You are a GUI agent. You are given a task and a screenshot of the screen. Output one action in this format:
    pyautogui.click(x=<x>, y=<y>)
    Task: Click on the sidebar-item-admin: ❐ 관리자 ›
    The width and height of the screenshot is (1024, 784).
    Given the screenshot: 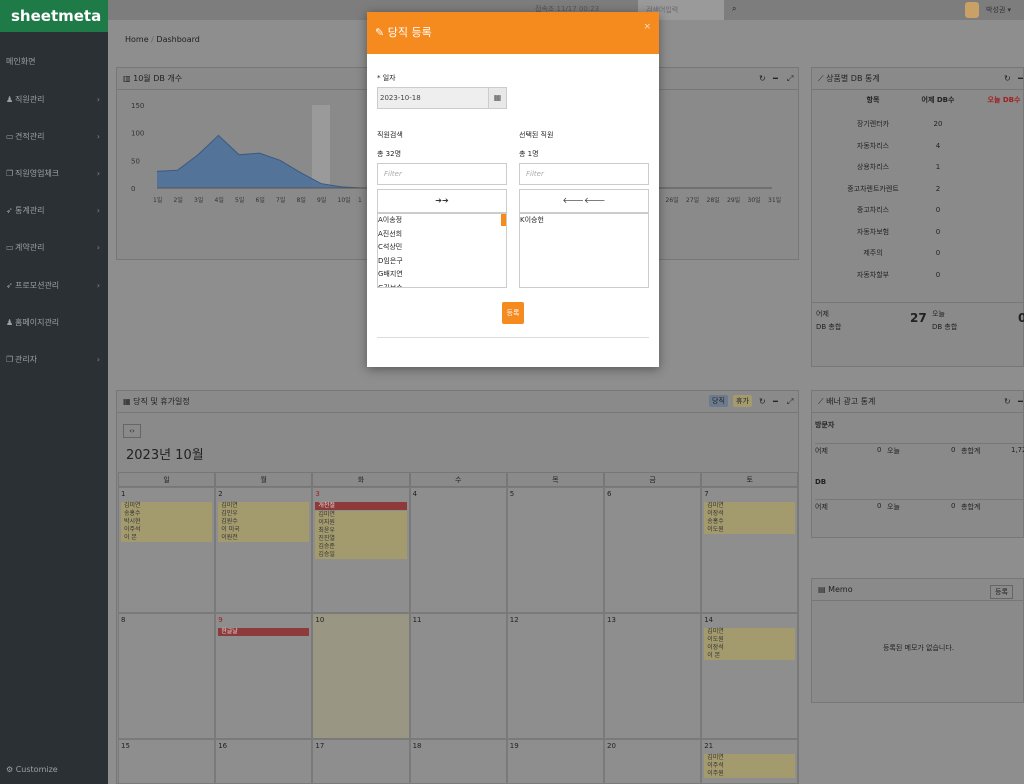 What is the action you would take?
    pyautogui.click(x=54, y=360)
    